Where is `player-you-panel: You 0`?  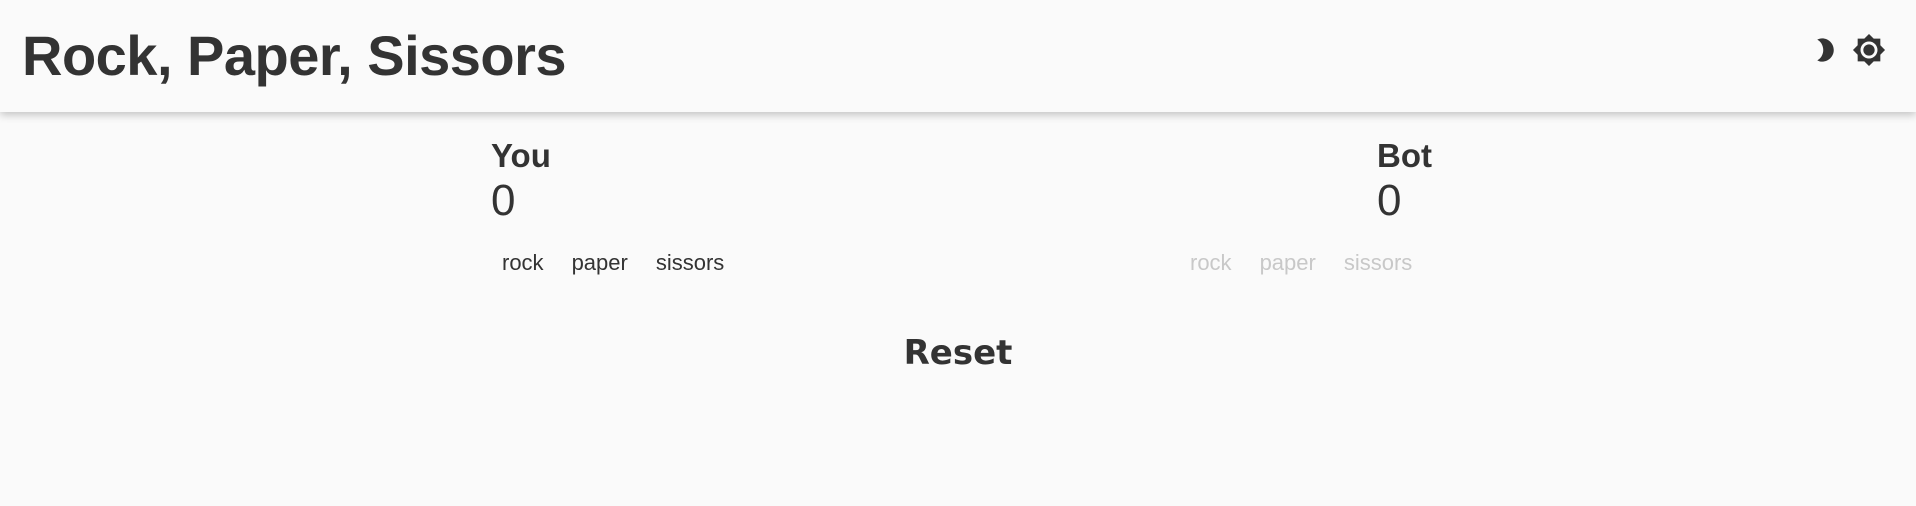
player-you-panel: You 0 is located at coordinates (521, 181).